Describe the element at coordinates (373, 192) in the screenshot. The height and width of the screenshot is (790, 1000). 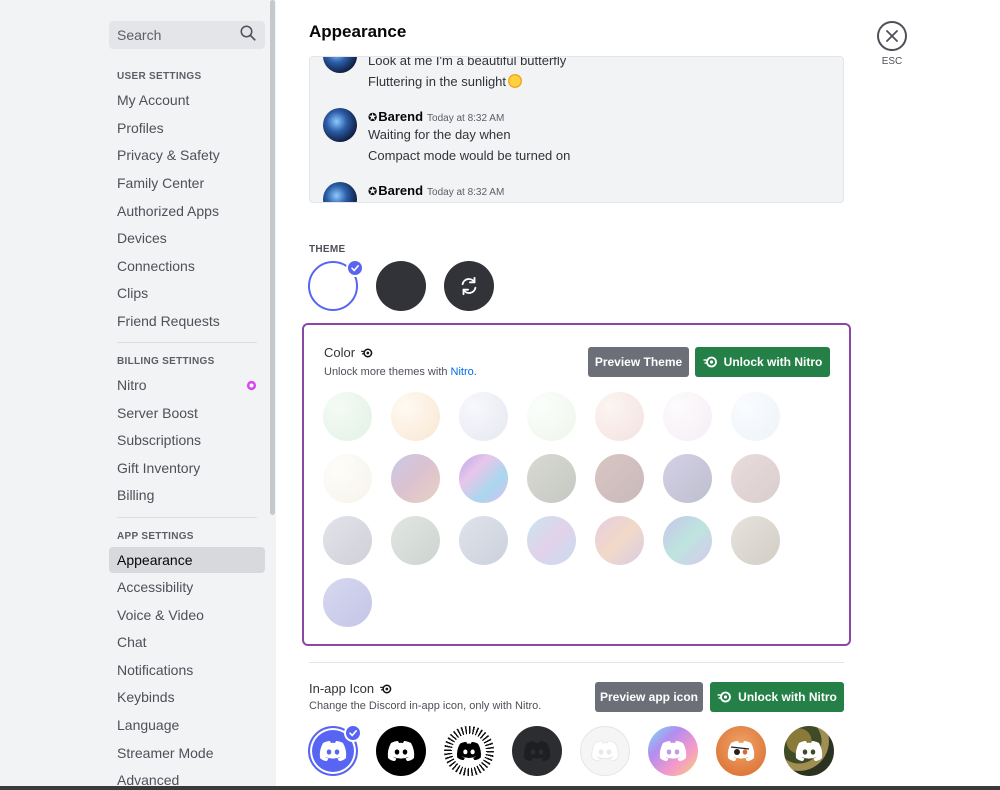
I see `star-icon: ✪` at that location.